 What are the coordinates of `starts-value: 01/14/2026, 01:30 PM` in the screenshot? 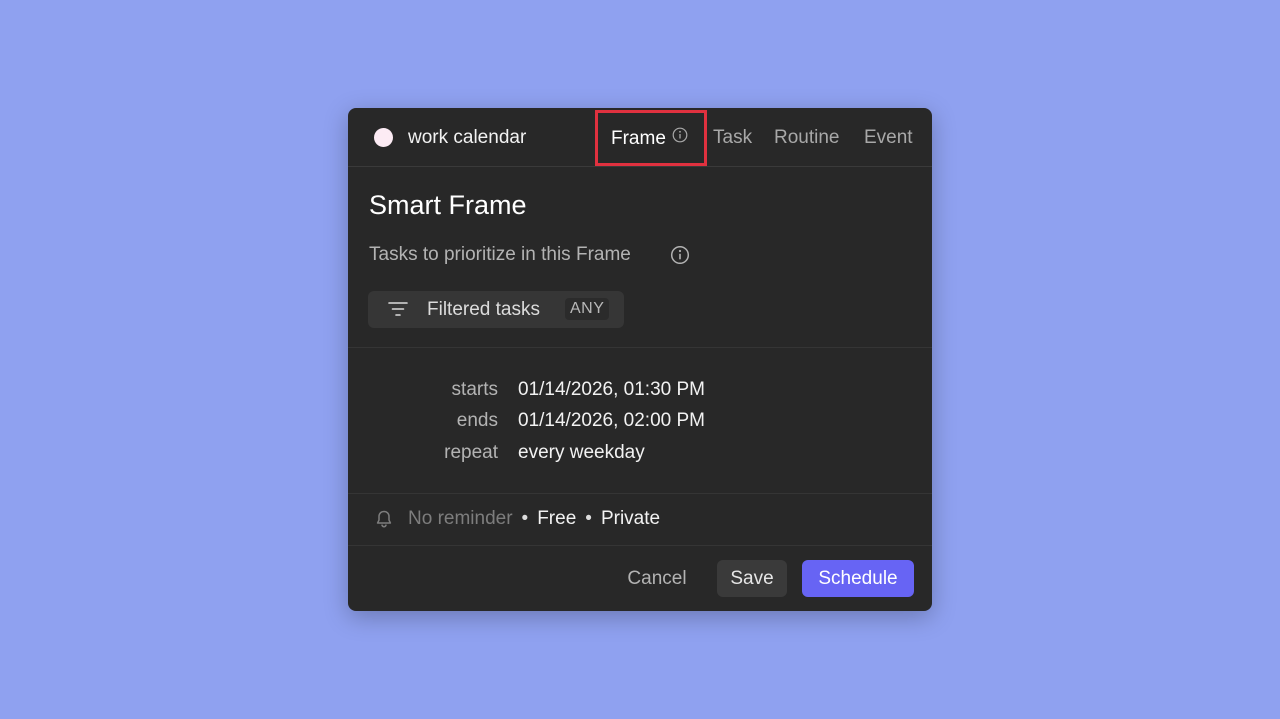 It's located at (611, 390).